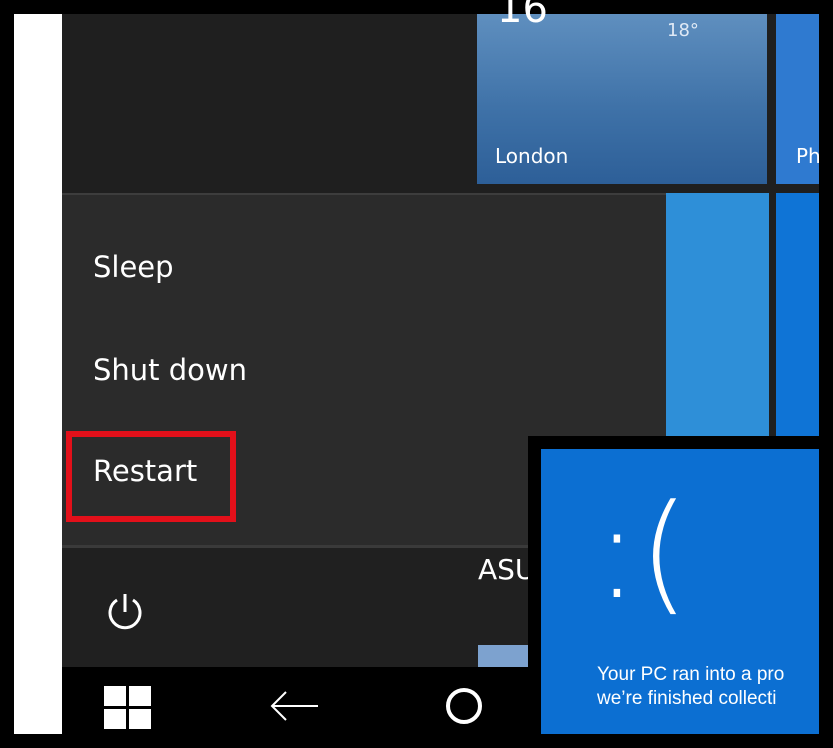 This screenshot has width=833, height=748. I want to click on app-list-item-asus: ASU, so click(506, 569).